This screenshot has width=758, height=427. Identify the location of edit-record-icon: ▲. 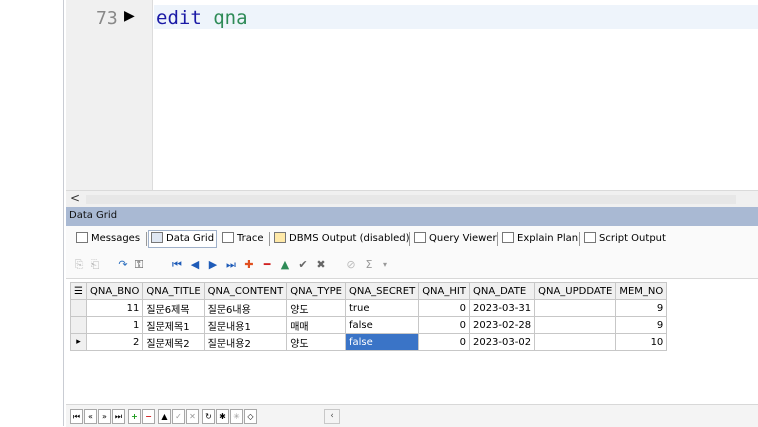
(285, 265).